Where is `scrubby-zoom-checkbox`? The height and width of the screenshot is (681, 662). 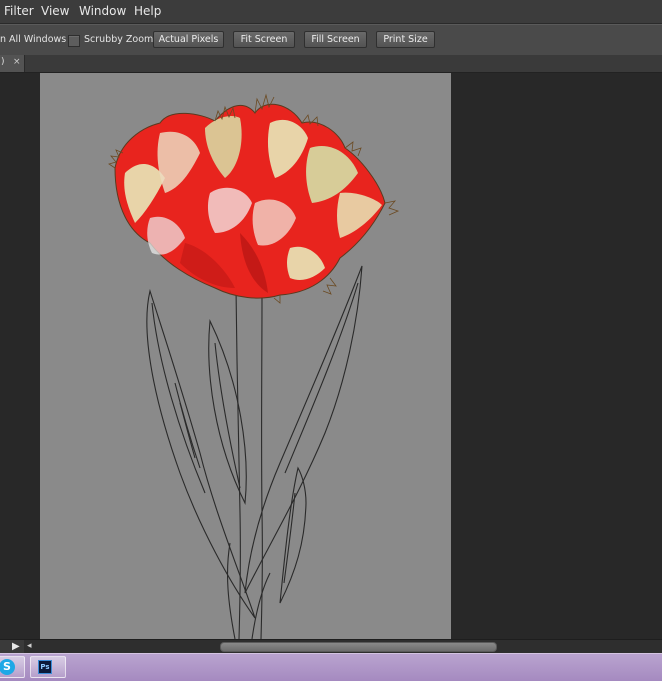
scrubby-zoom-checkbox is located at coordinates (74, 41).